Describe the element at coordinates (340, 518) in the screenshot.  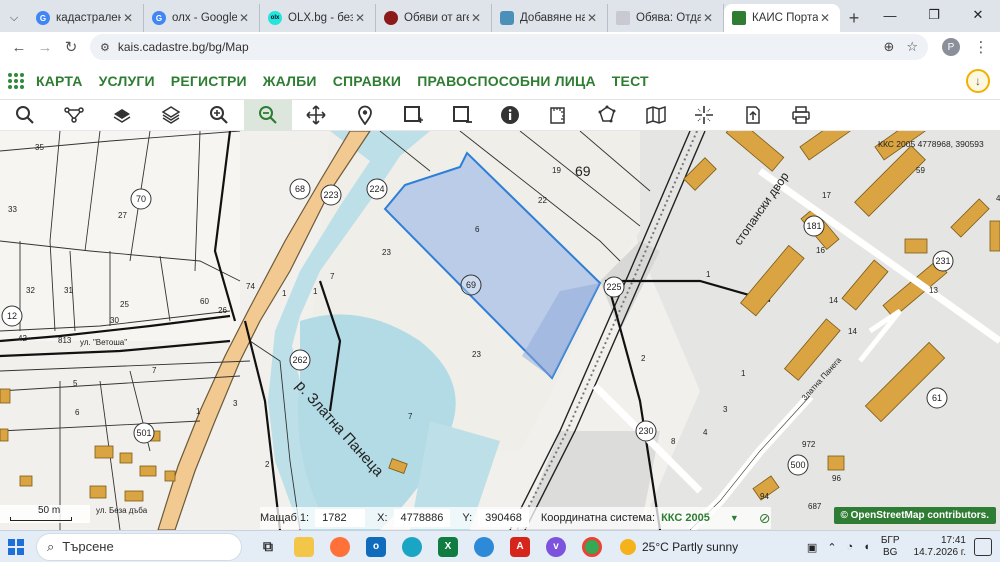
I see `scale-value-field: 1782` at that location.